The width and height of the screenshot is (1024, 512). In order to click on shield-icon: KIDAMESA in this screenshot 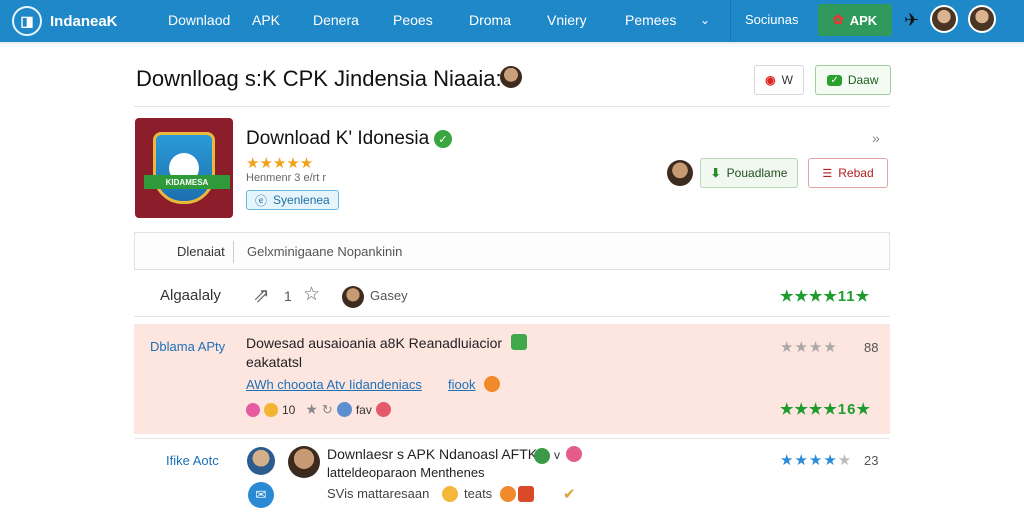, I will do `click(187, 168)`.